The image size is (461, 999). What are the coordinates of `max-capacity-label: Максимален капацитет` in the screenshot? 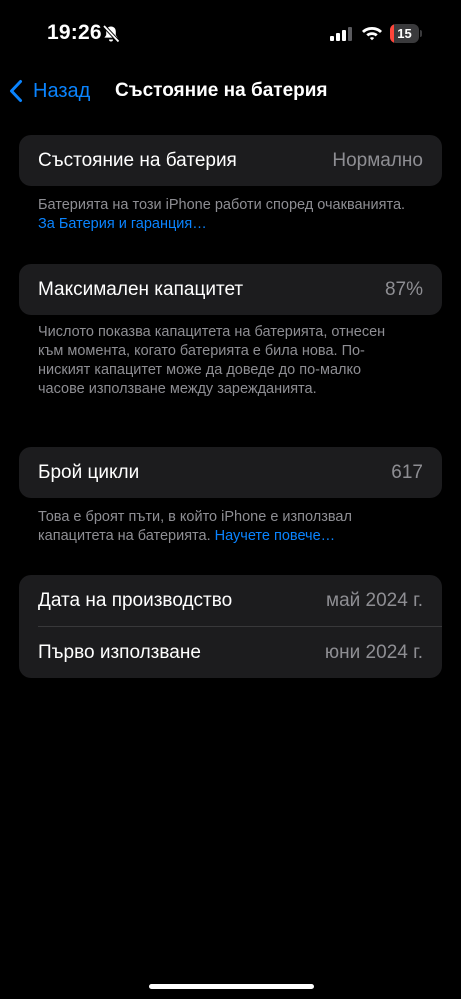 It's located at (141, 289).